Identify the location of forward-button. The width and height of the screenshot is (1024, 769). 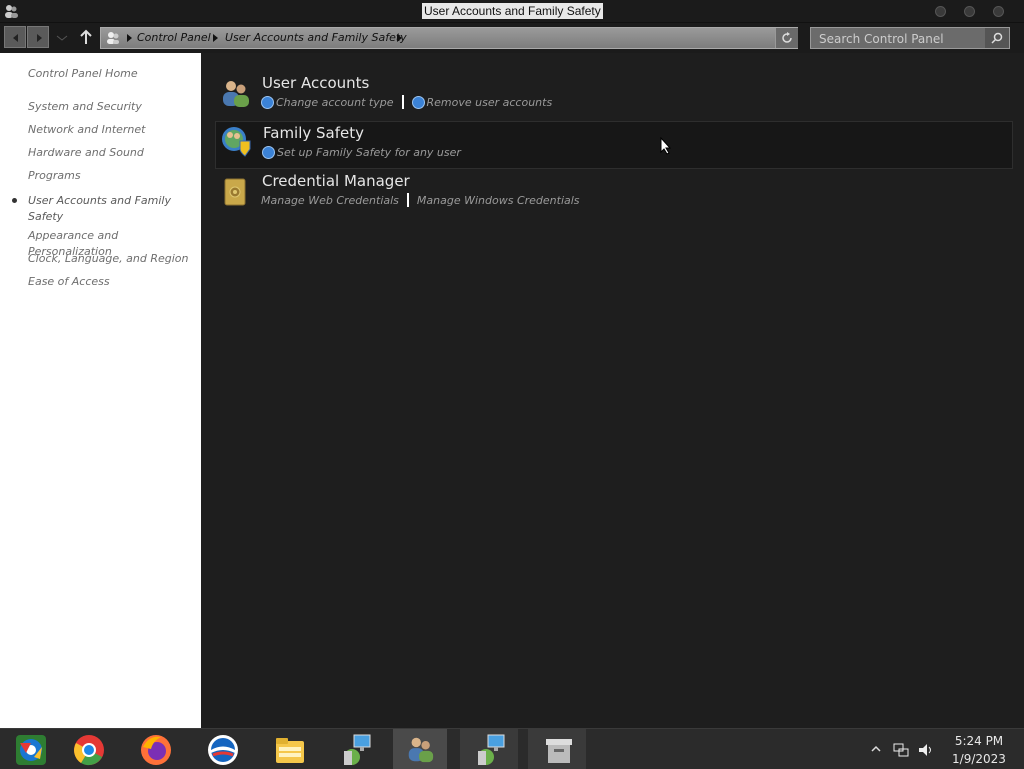
(38, 37).